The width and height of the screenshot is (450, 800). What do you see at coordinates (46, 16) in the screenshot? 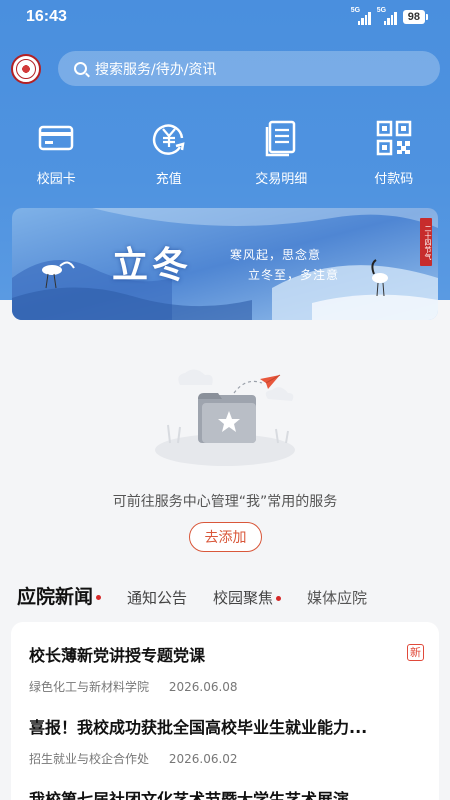
I see `status-time: 16:43` at bounding box center [46, 16].